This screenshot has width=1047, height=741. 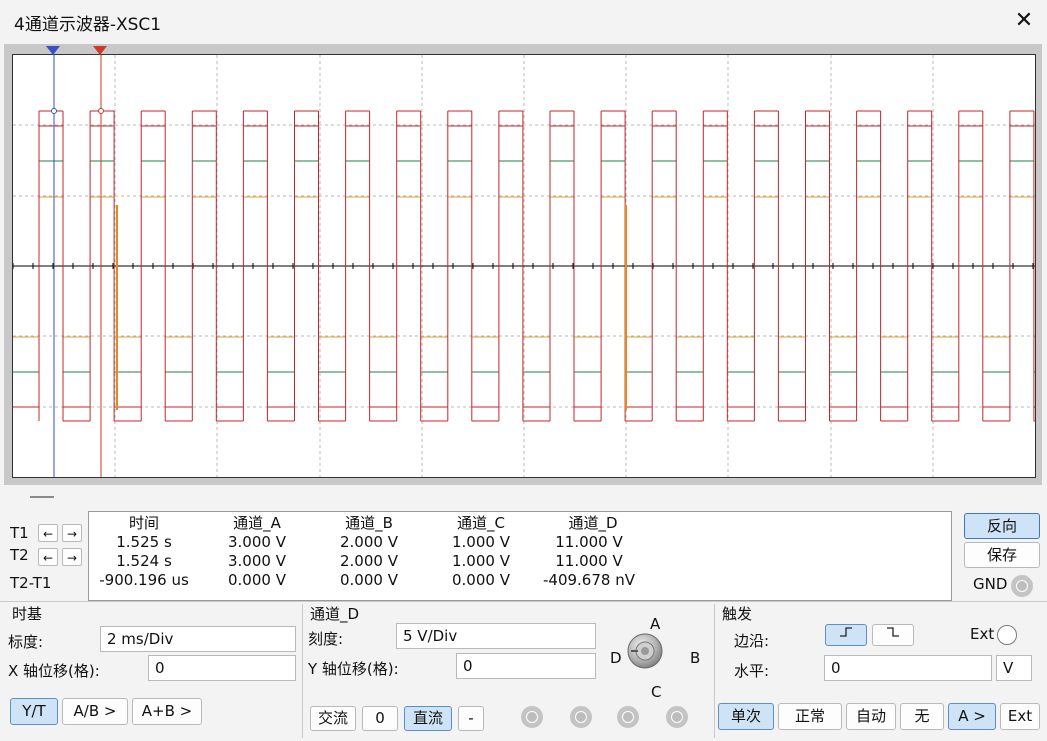 What do you see at coordinates (695, 658) in the screenshot?
I see `knob-label-b: B` at bounding box center [695, 658].